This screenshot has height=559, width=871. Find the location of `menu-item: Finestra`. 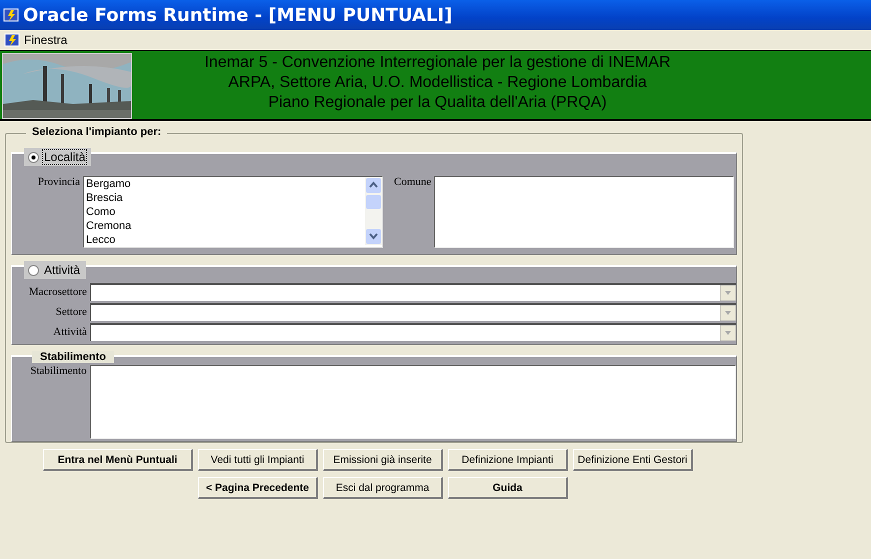

menu-item: Finestra is located at coordinates (46, 40).